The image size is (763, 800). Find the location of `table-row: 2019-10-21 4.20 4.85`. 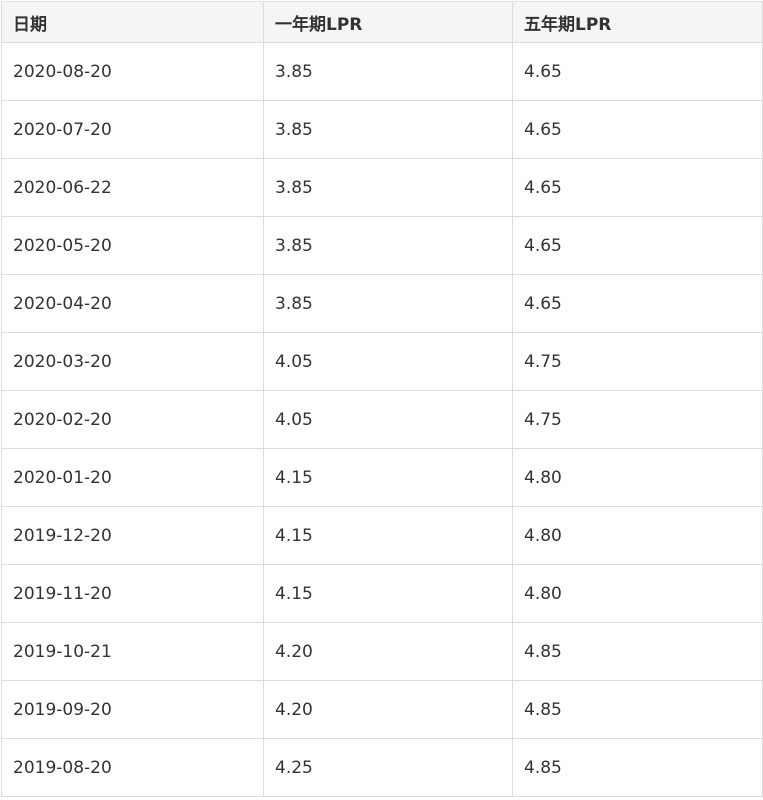

table-row: 2019-10-21 4.20 4.85 is located at coordinates (382, 651).